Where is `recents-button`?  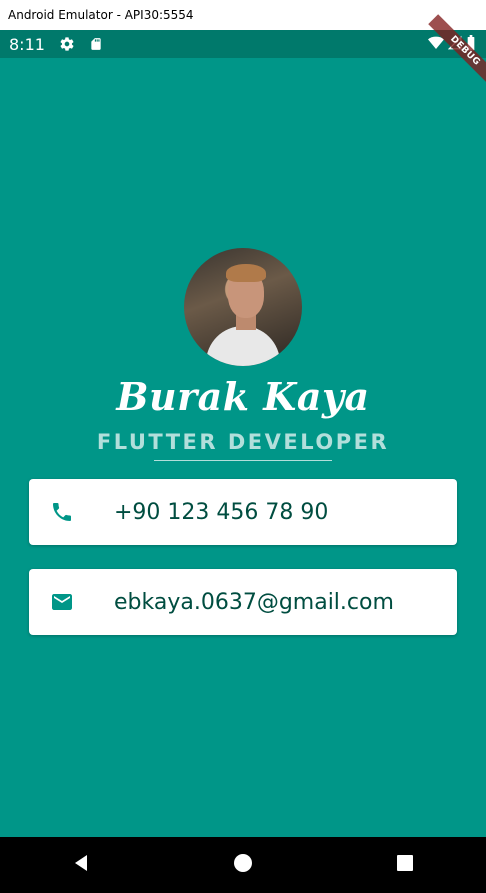 recents-button is located at coordinates (405, 865).